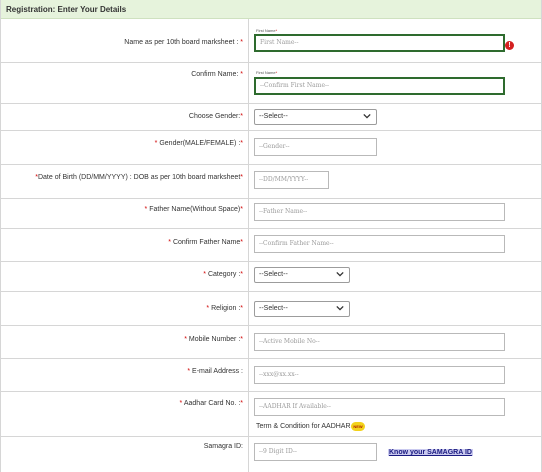  I want to click on error-icon: !, so click(509, 45).